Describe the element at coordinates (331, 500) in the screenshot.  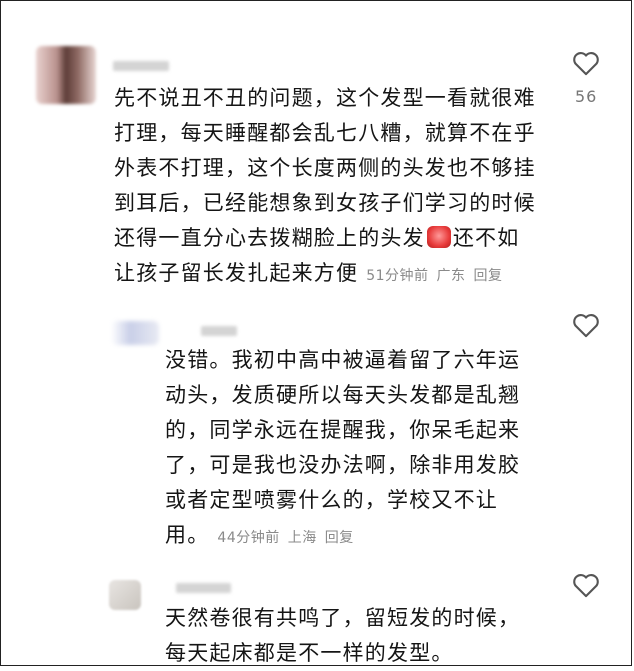
I see `comment-line: 或者定型喷雾什么的，学校又不让` at that location.